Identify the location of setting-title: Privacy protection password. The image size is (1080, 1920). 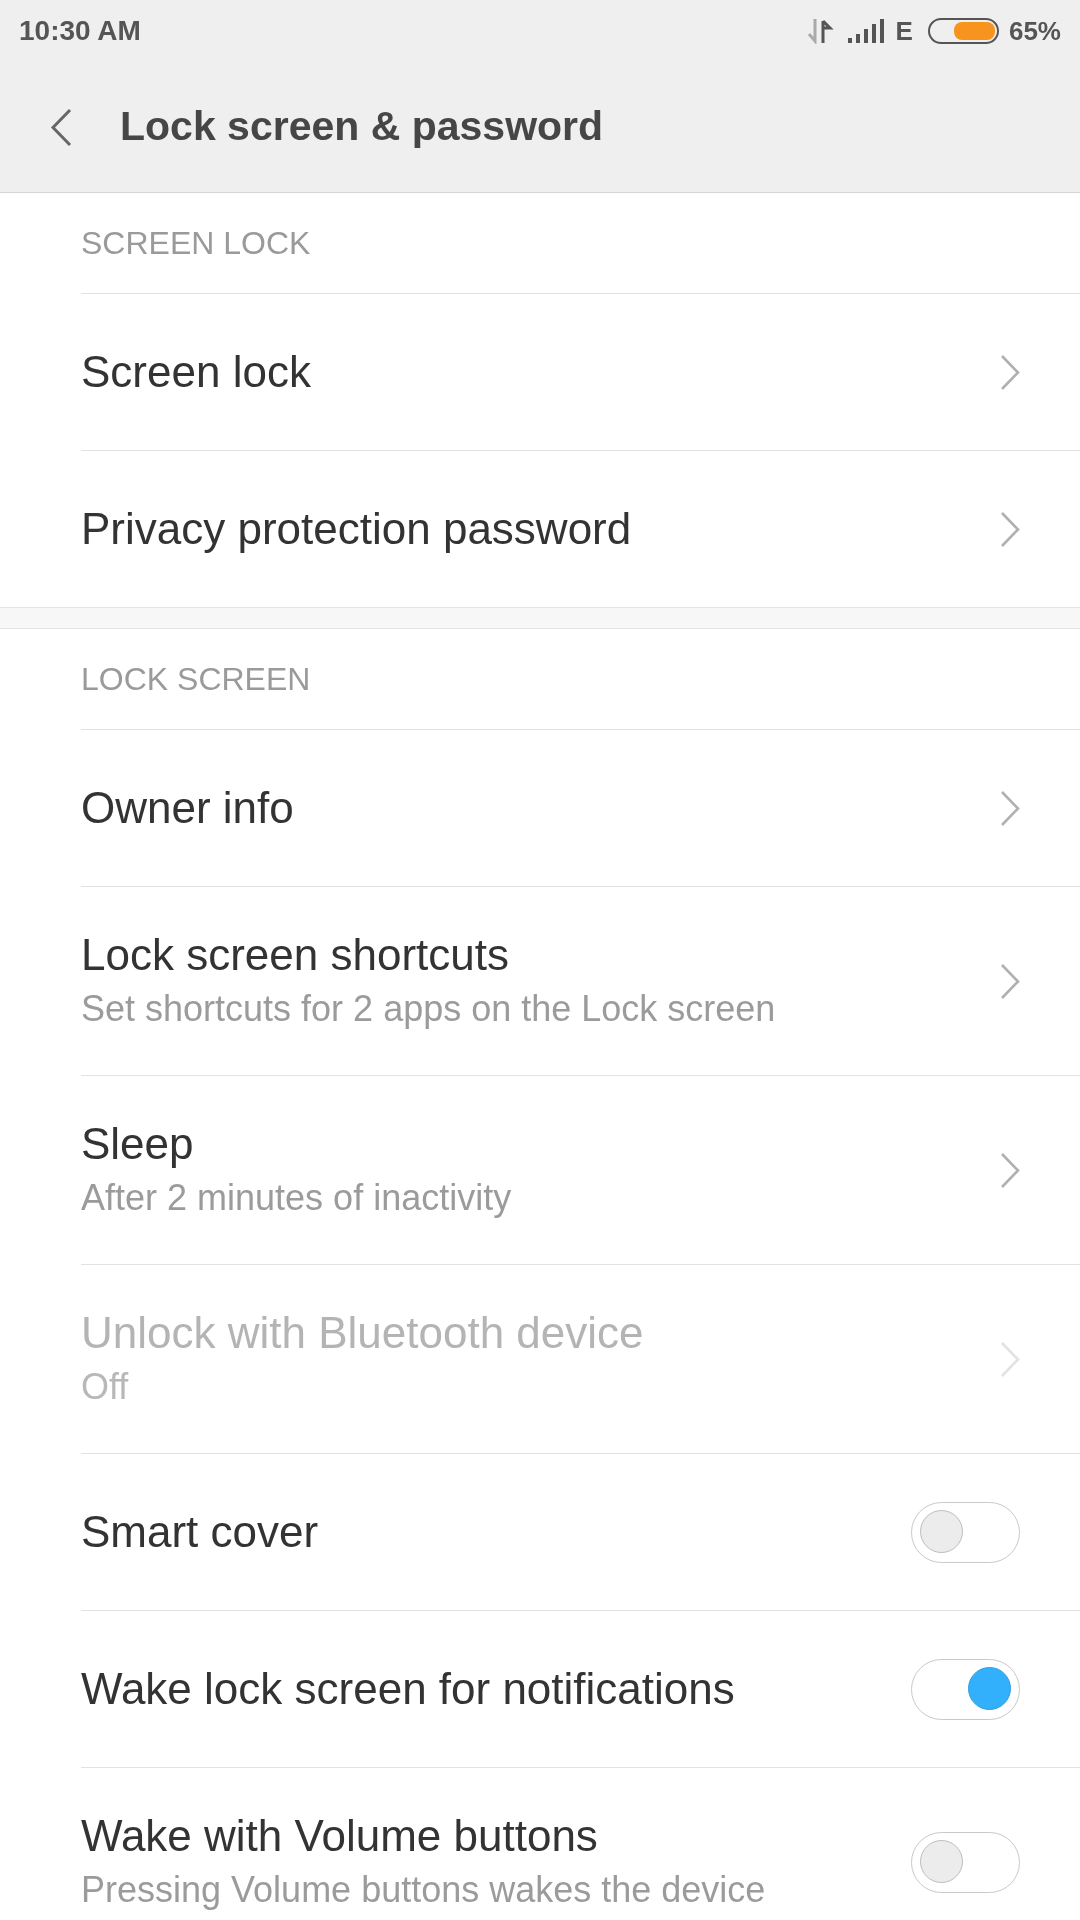
(357, 529).